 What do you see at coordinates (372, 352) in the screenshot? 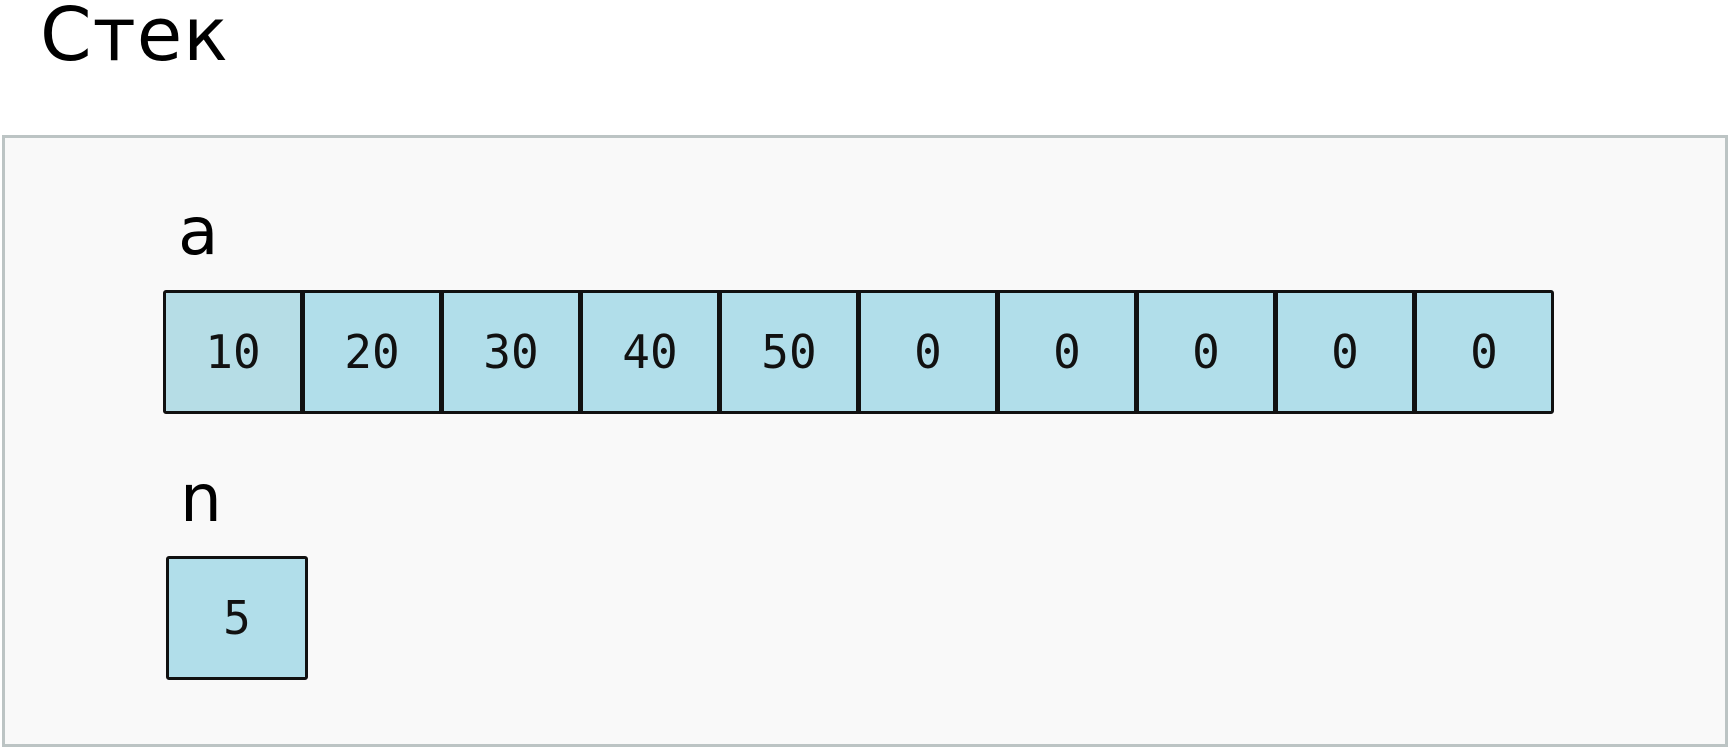
I see `array-cell: 20` at bounding box center [372, 352].